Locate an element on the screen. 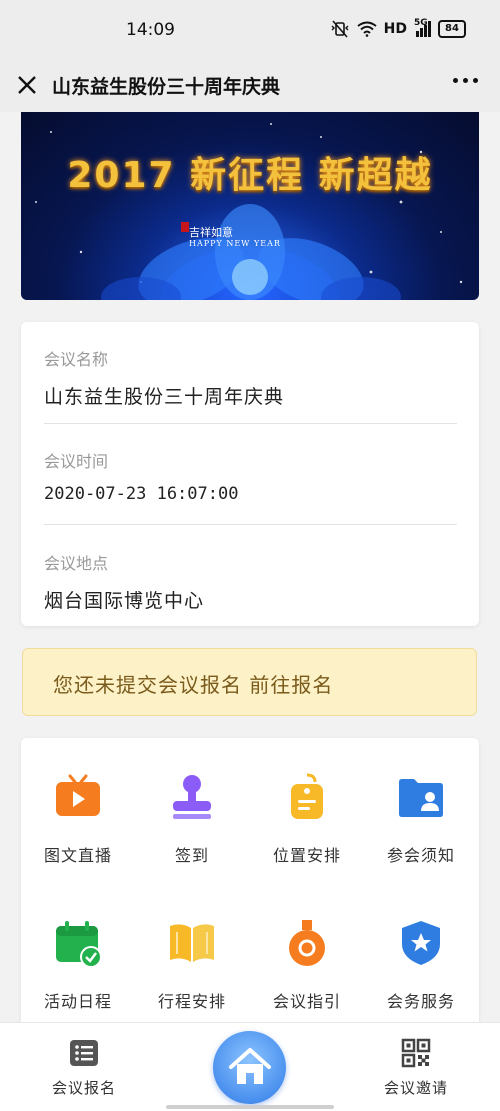  more-dots-icon is located at coordinates (465, 80).